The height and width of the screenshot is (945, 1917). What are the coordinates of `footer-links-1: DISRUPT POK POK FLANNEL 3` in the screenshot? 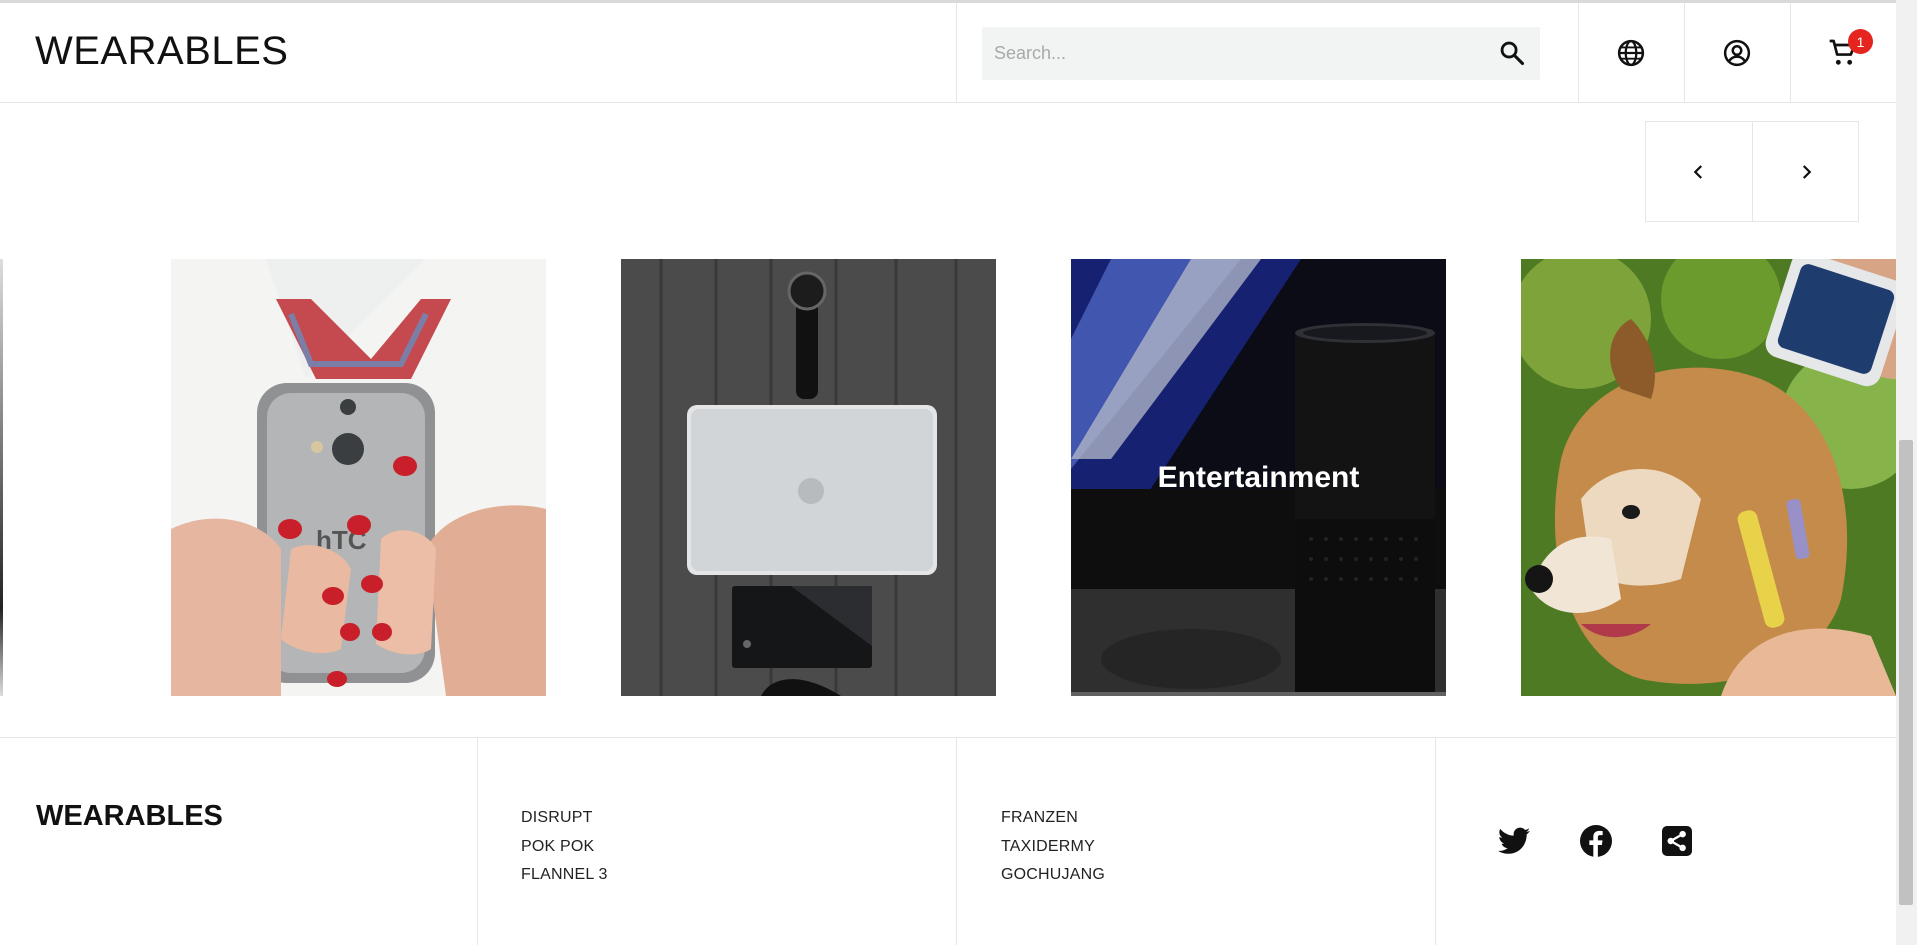 It's located at (564, 847).